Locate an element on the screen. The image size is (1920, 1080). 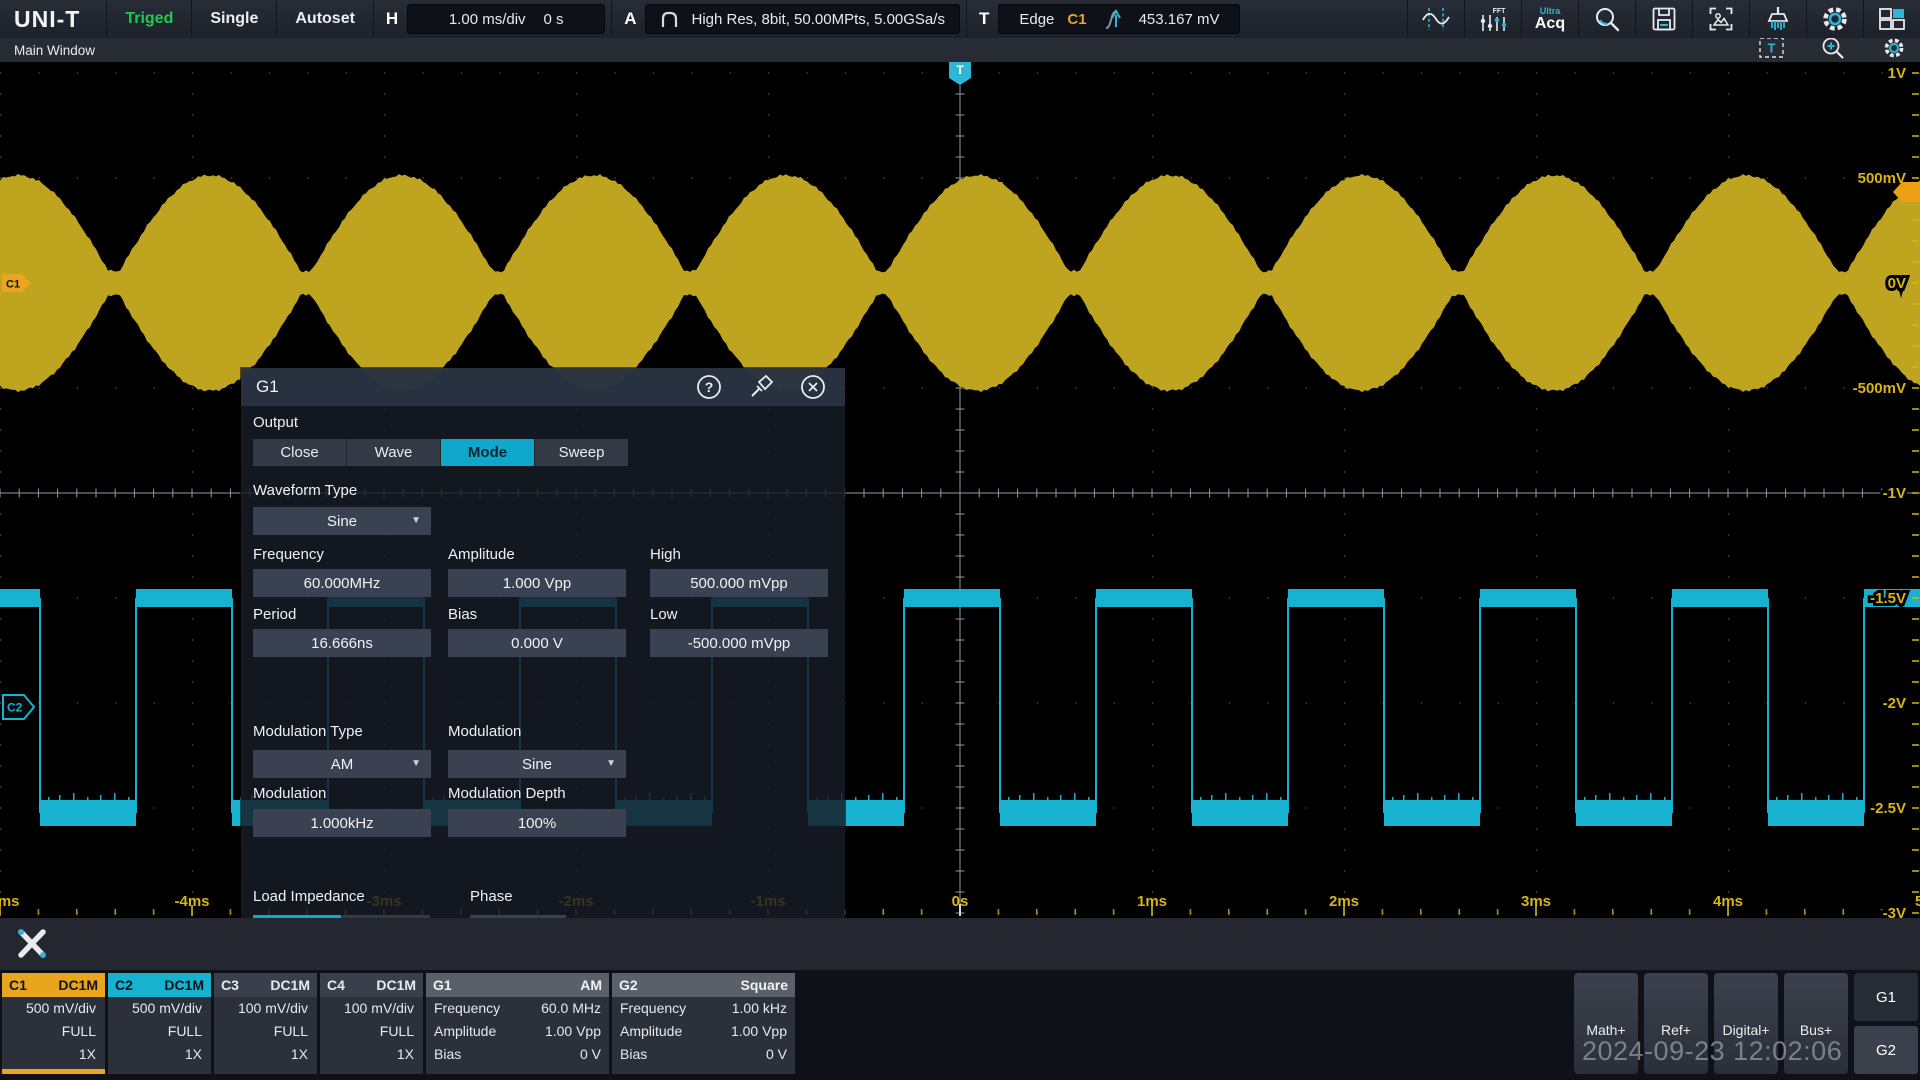
search-button is located at coordinates (1606, 19).